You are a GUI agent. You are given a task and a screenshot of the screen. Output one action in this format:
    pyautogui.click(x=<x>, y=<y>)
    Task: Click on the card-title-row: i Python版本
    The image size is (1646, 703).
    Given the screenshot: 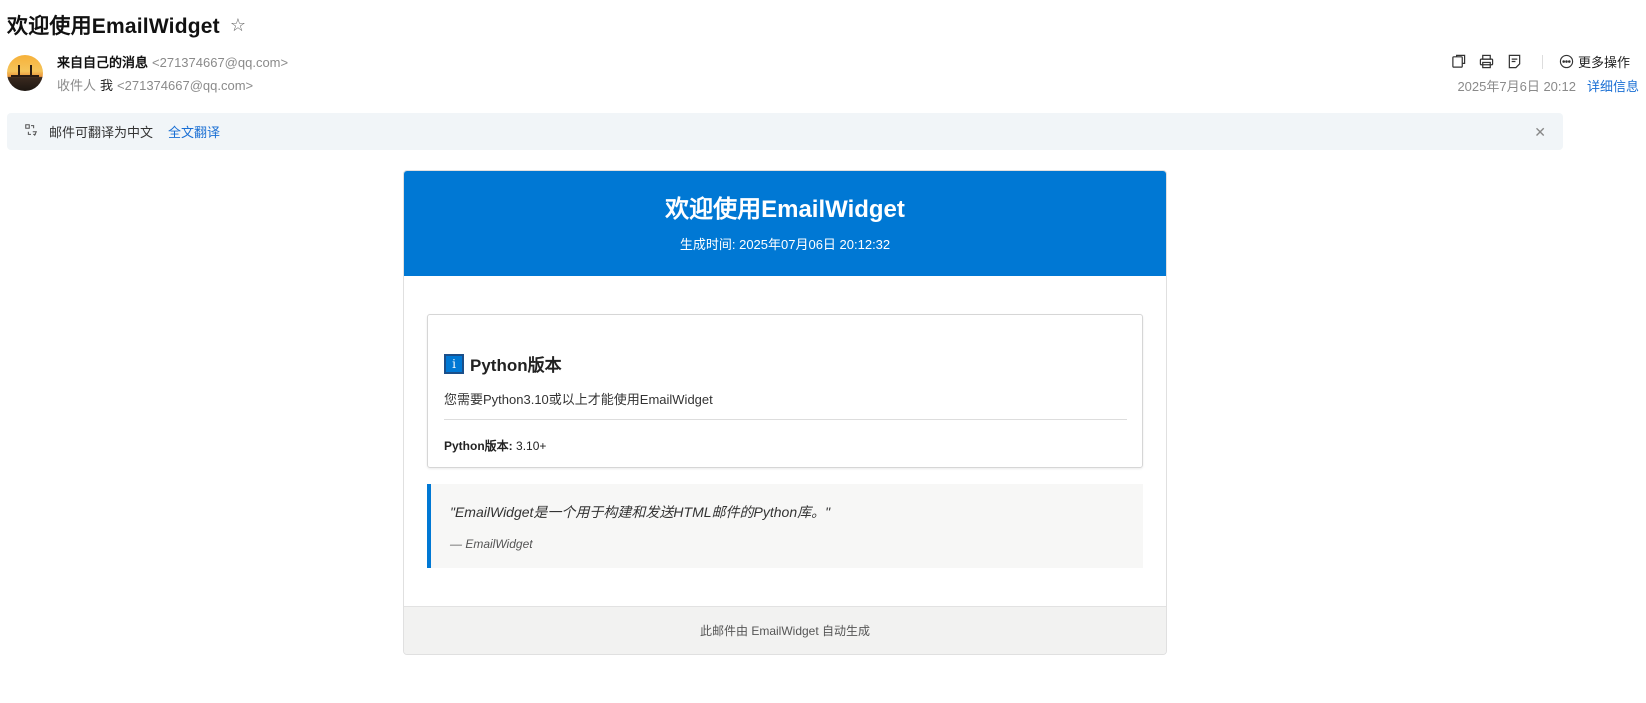 What is the action you would take?
    pyautogui.click(x=785, y=363)
    